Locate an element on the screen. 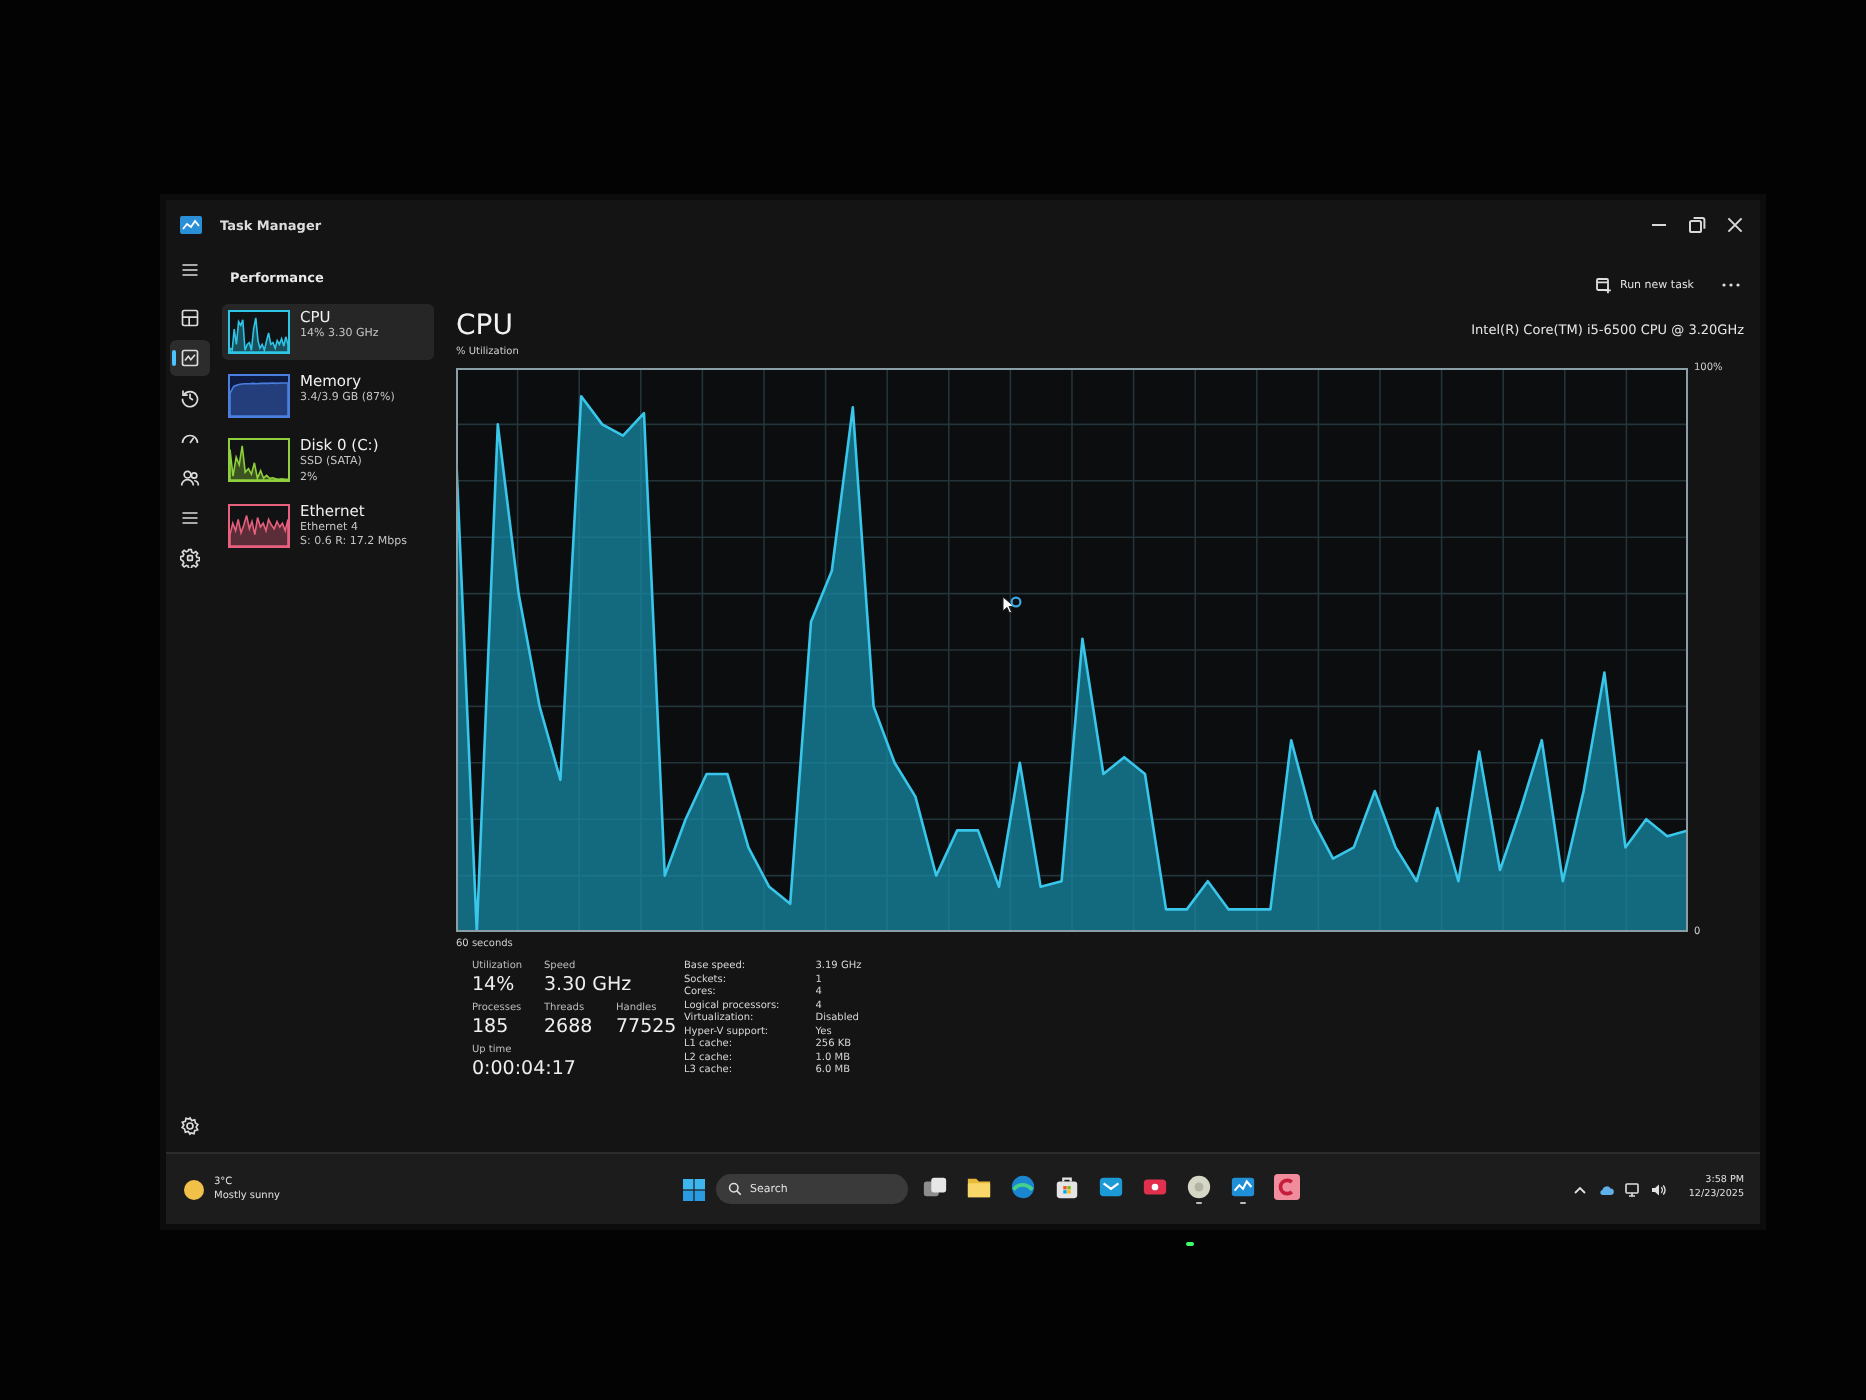 The height and width of the screenshot is (1400, 1866). menu-icon is located at coordinates (190, 270).